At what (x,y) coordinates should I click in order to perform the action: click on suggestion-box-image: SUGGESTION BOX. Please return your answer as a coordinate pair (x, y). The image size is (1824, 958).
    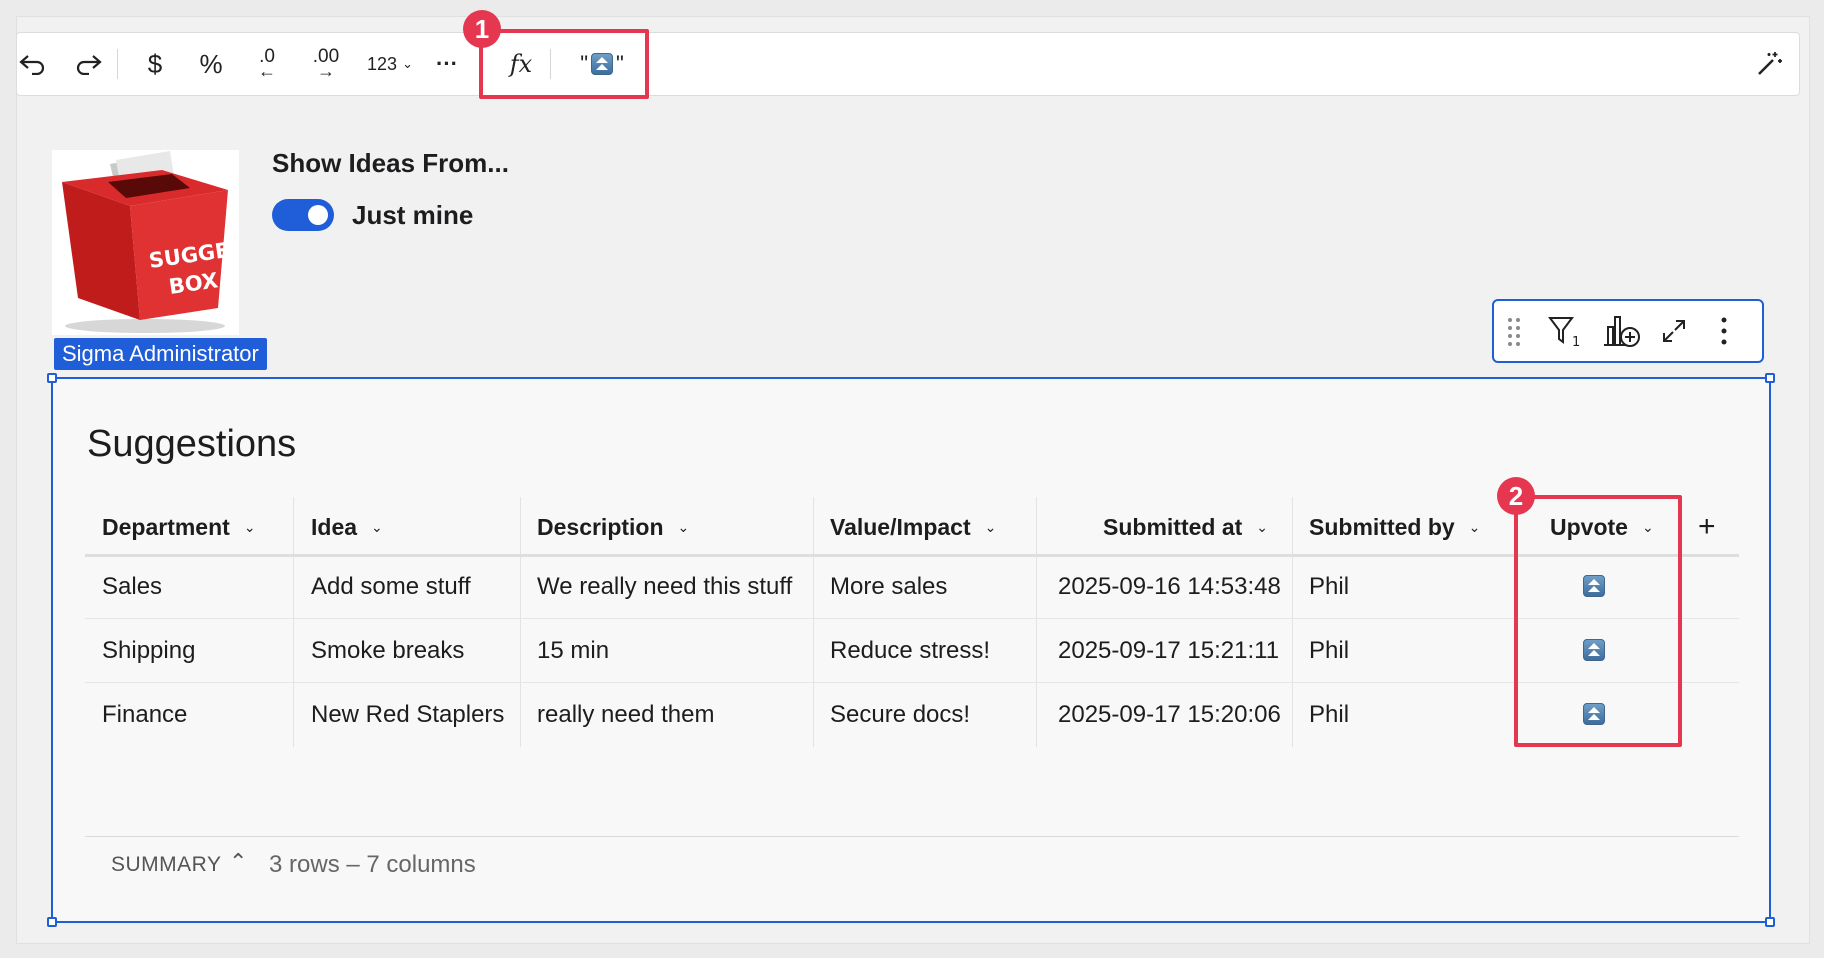
    Looking at the image, I should click on (145, 242).